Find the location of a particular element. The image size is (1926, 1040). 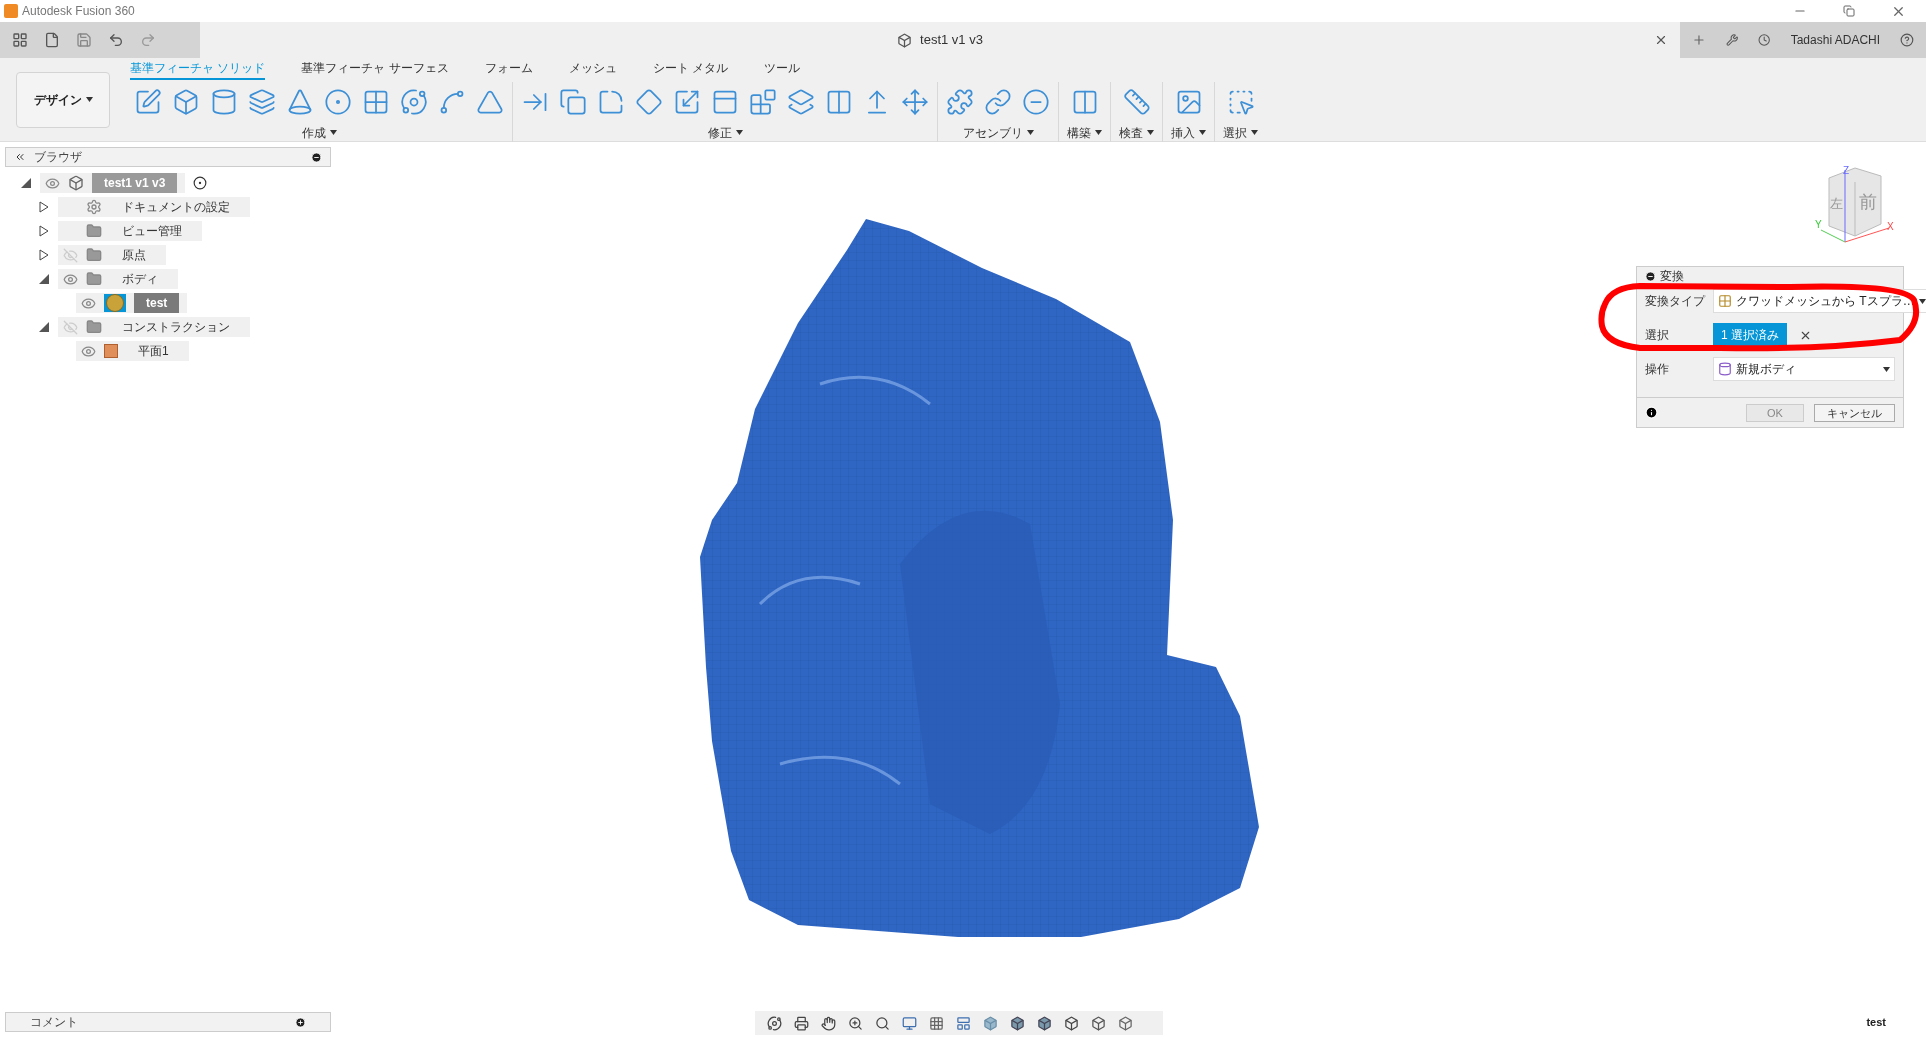

tree-item-label: ボディ is located at coordinates (140, 279).